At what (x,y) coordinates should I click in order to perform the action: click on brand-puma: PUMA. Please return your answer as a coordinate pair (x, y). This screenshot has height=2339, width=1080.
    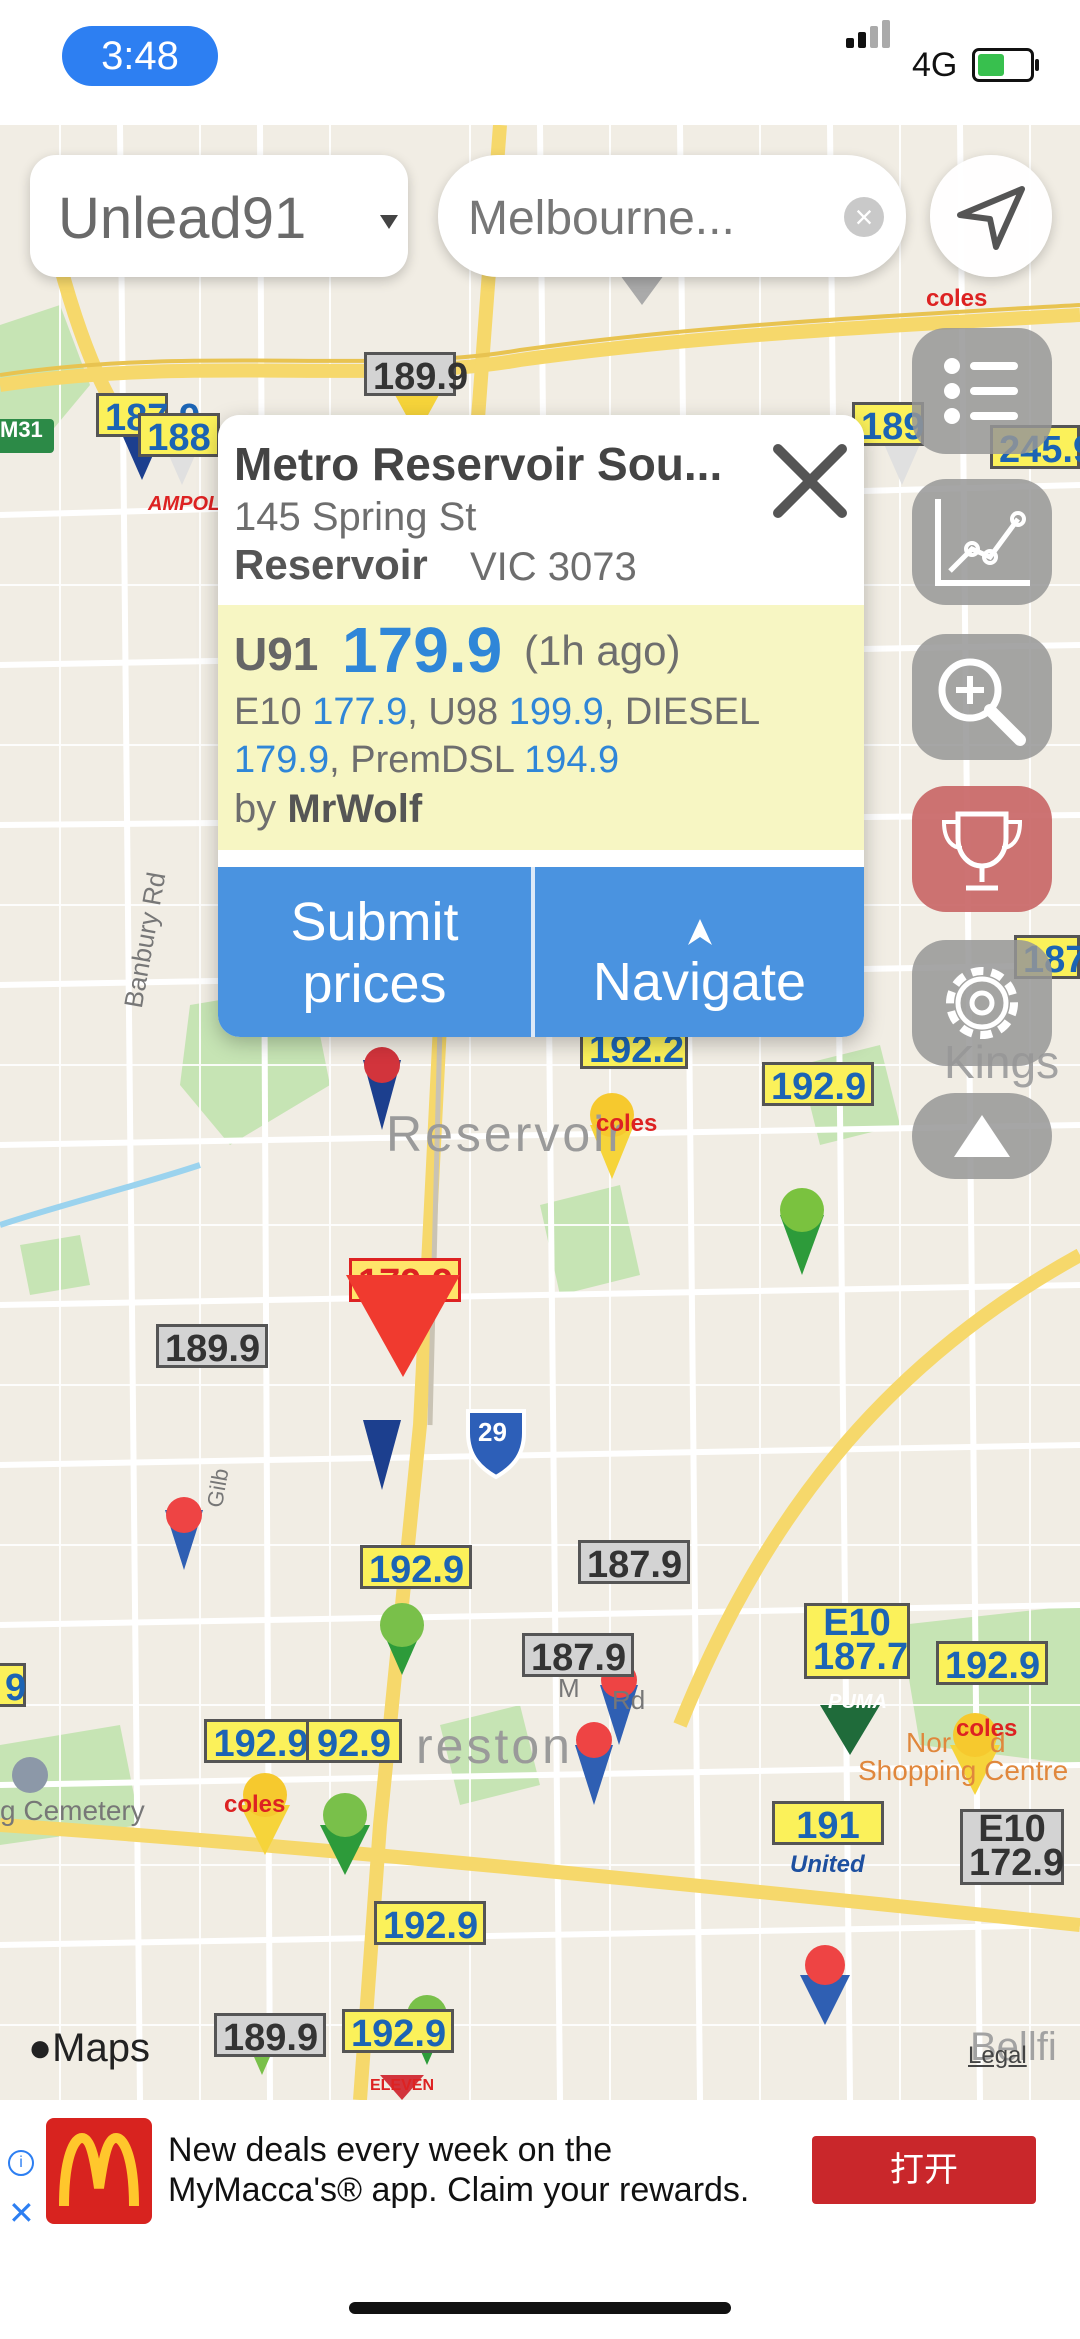
    Looking at the image, I should click on (857, 1702).